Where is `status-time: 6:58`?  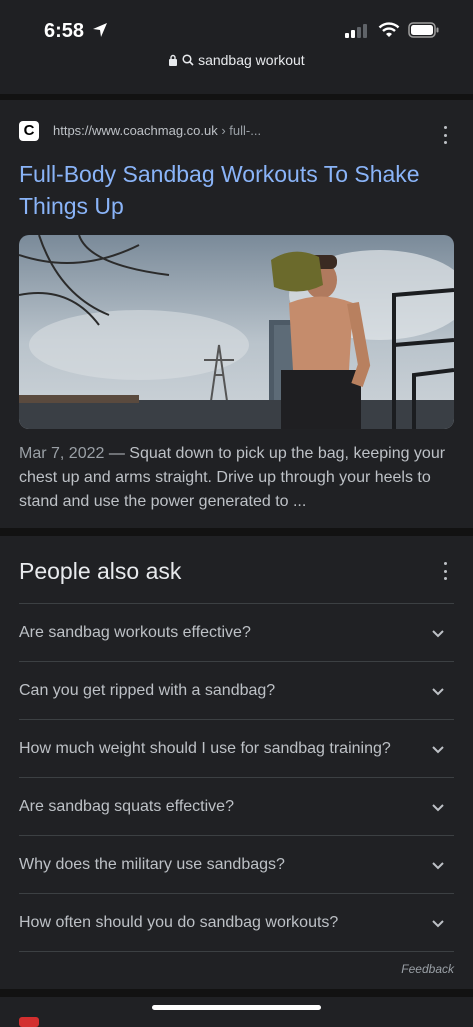 status-time: 6:58 is located at coordinates (64, 31).